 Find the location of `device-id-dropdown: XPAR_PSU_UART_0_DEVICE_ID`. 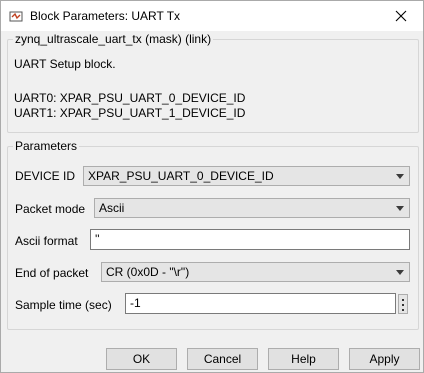

device-id-dropdown: XPAR_PSU_UART_0_DEVICE_ID is located at coordinates (246, 176).